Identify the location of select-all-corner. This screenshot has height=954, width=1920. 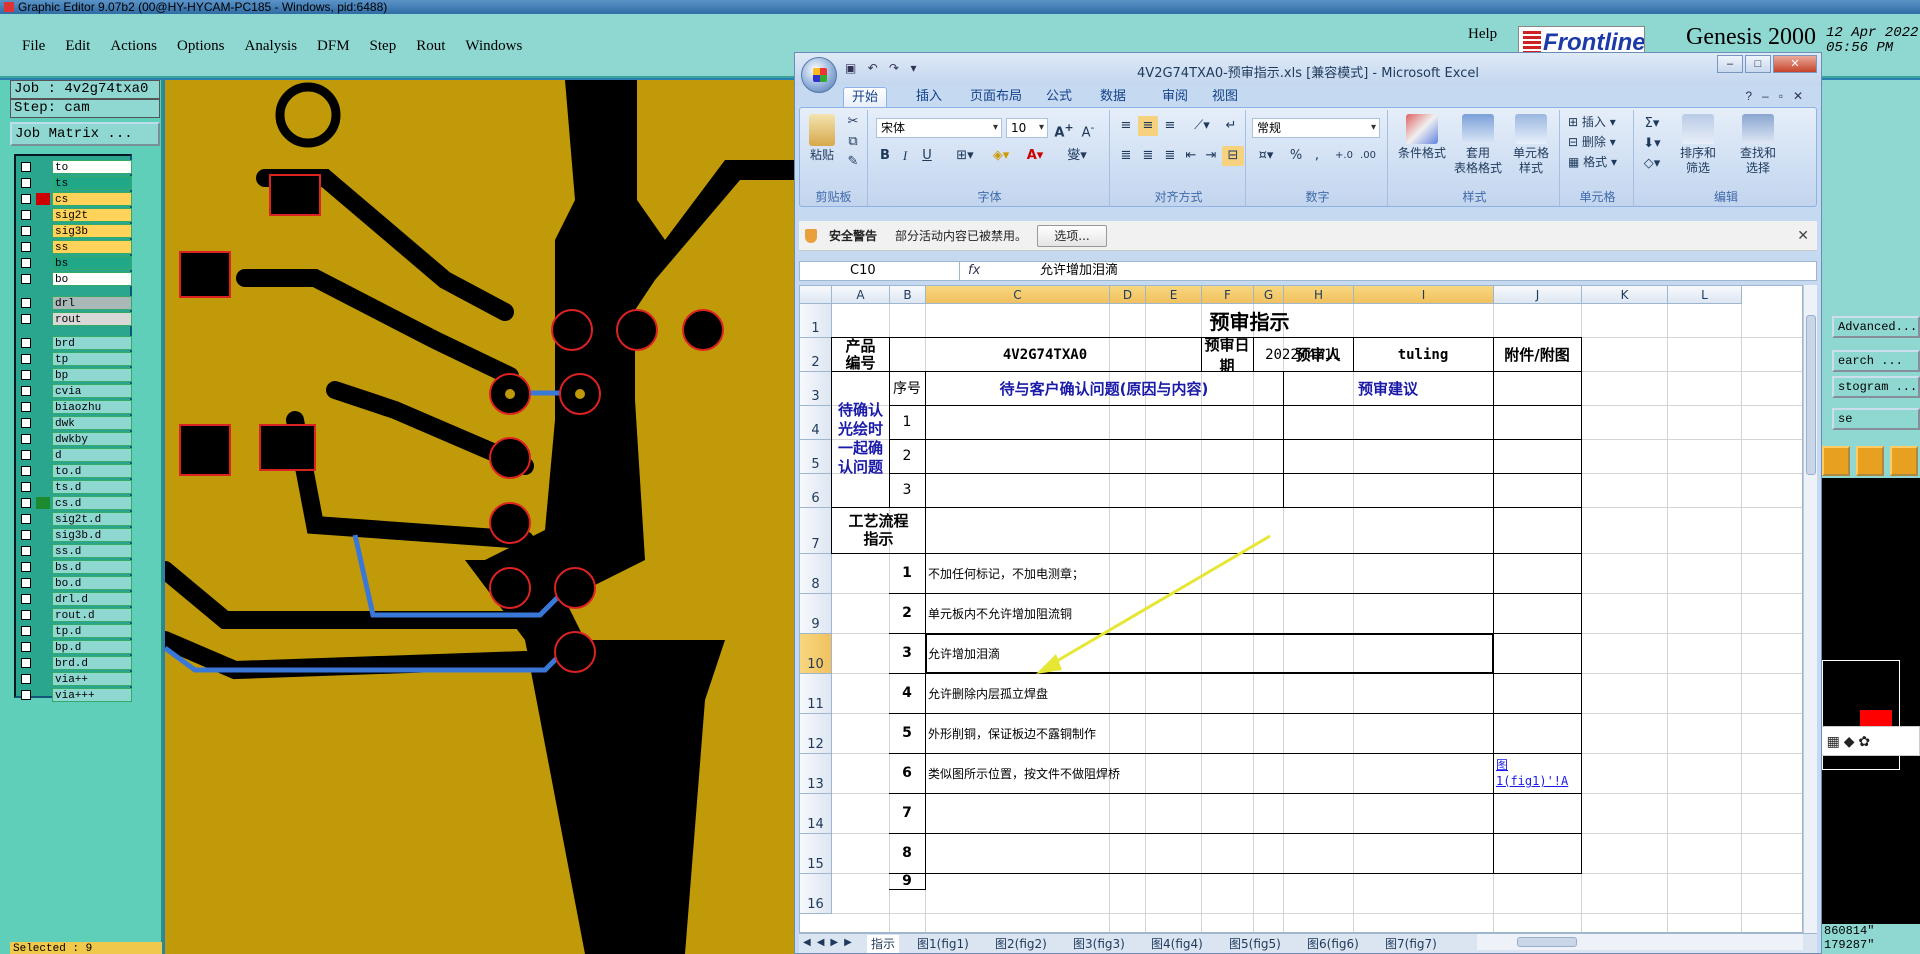
(816, 295).